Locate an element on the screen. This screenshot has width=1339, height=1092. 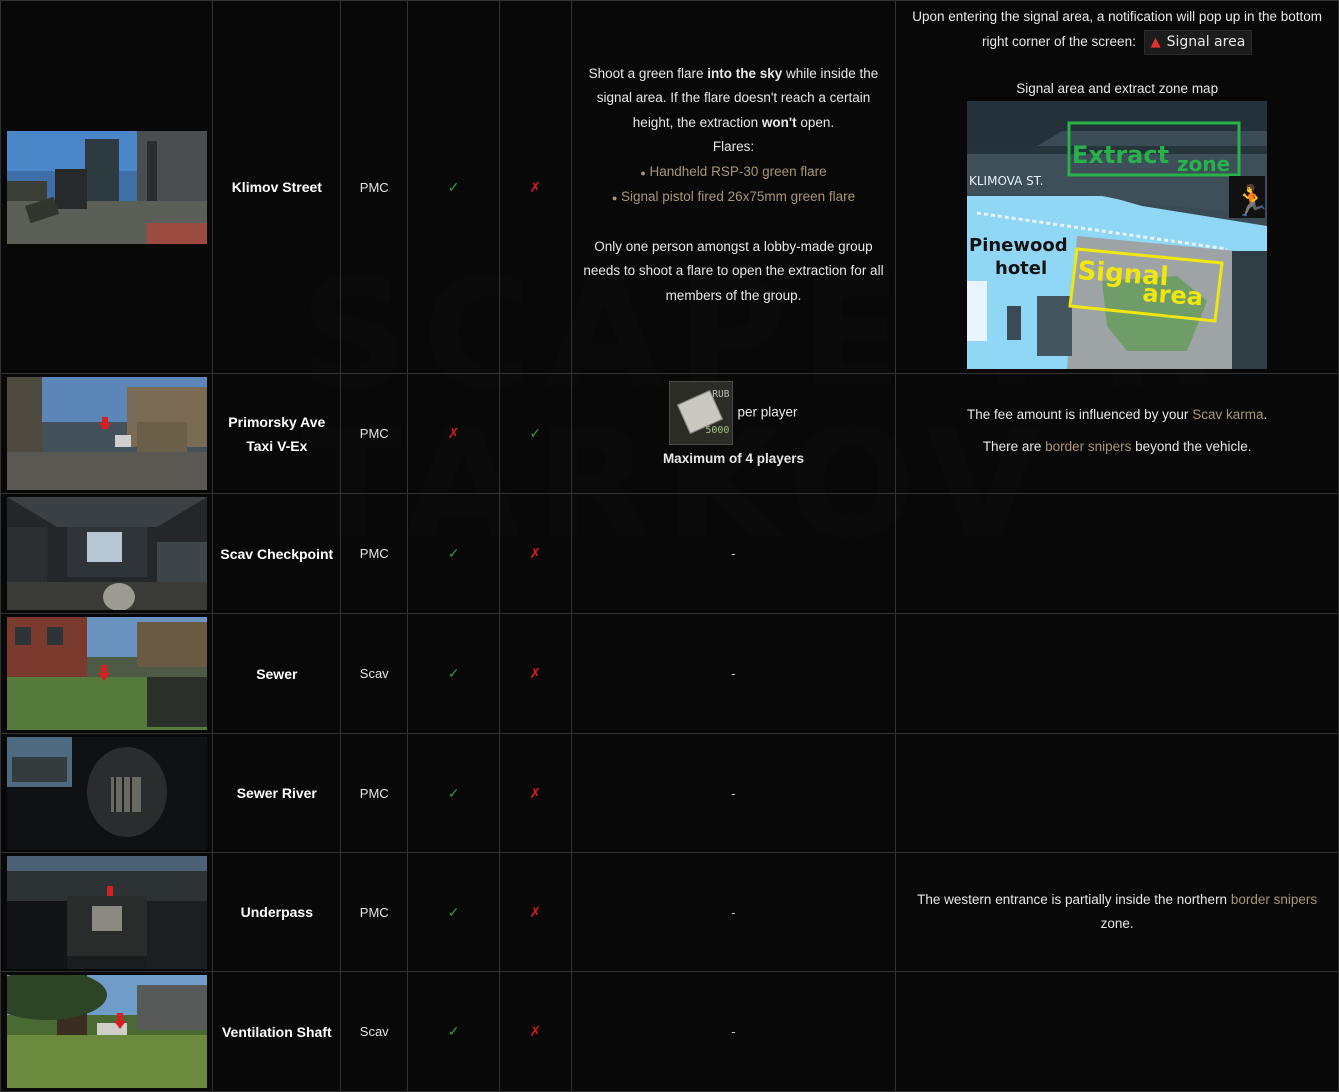
flare-item: ● Handheld RSP-30 green flare is located at coordinates (734, 173).